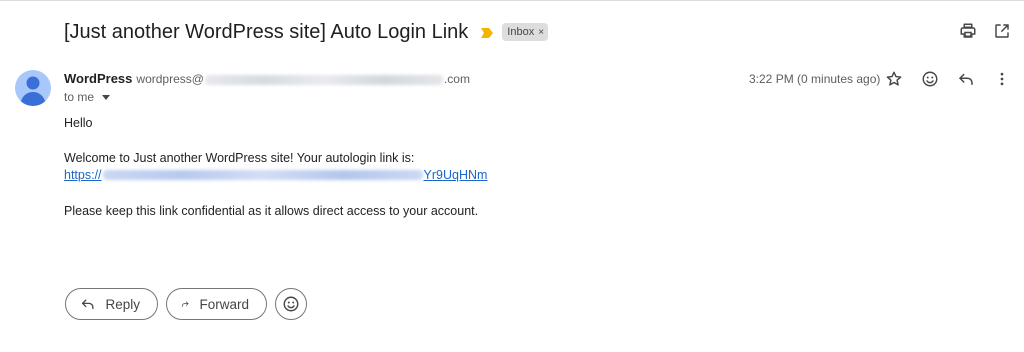 The image size is (1024, 352). Describe the element at coordinates (1002, 31) in the screenshot. I see `open-in-new-window-icon` at that location.